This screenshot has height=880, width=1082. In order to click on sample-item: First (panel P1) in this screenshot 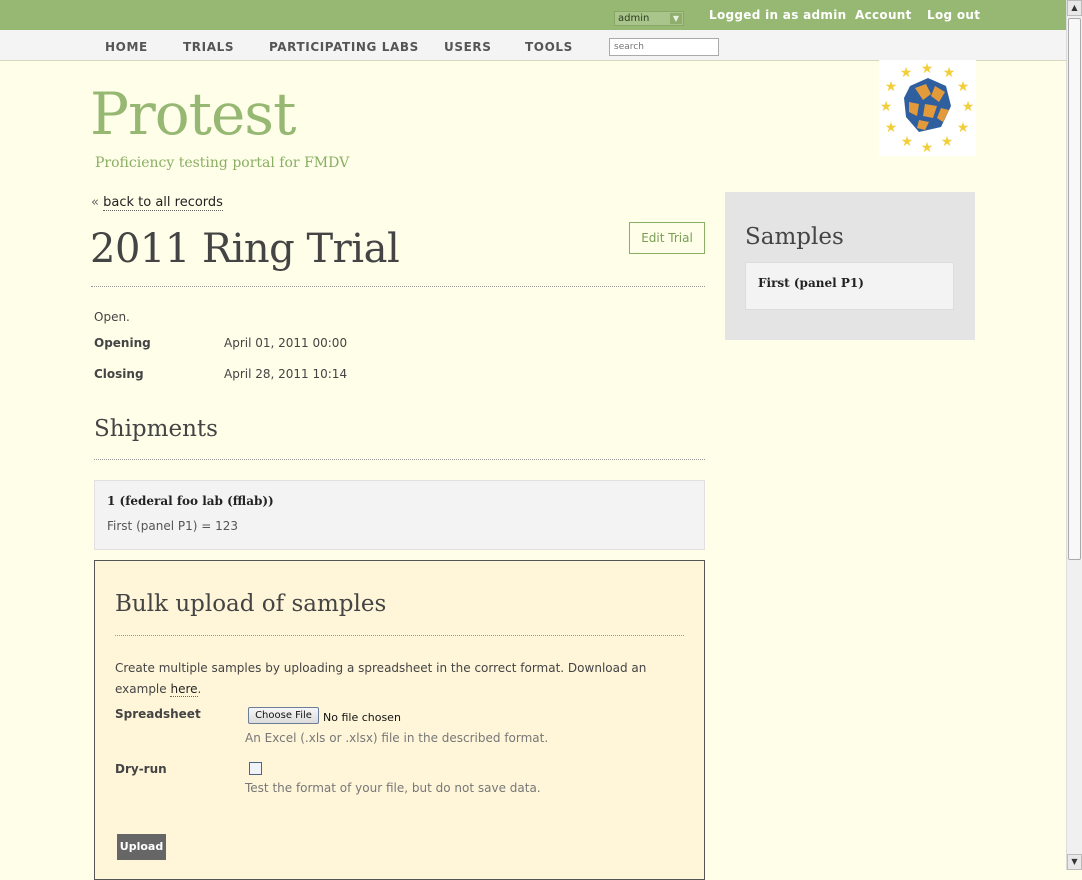, I will do `click(849, 286)`.